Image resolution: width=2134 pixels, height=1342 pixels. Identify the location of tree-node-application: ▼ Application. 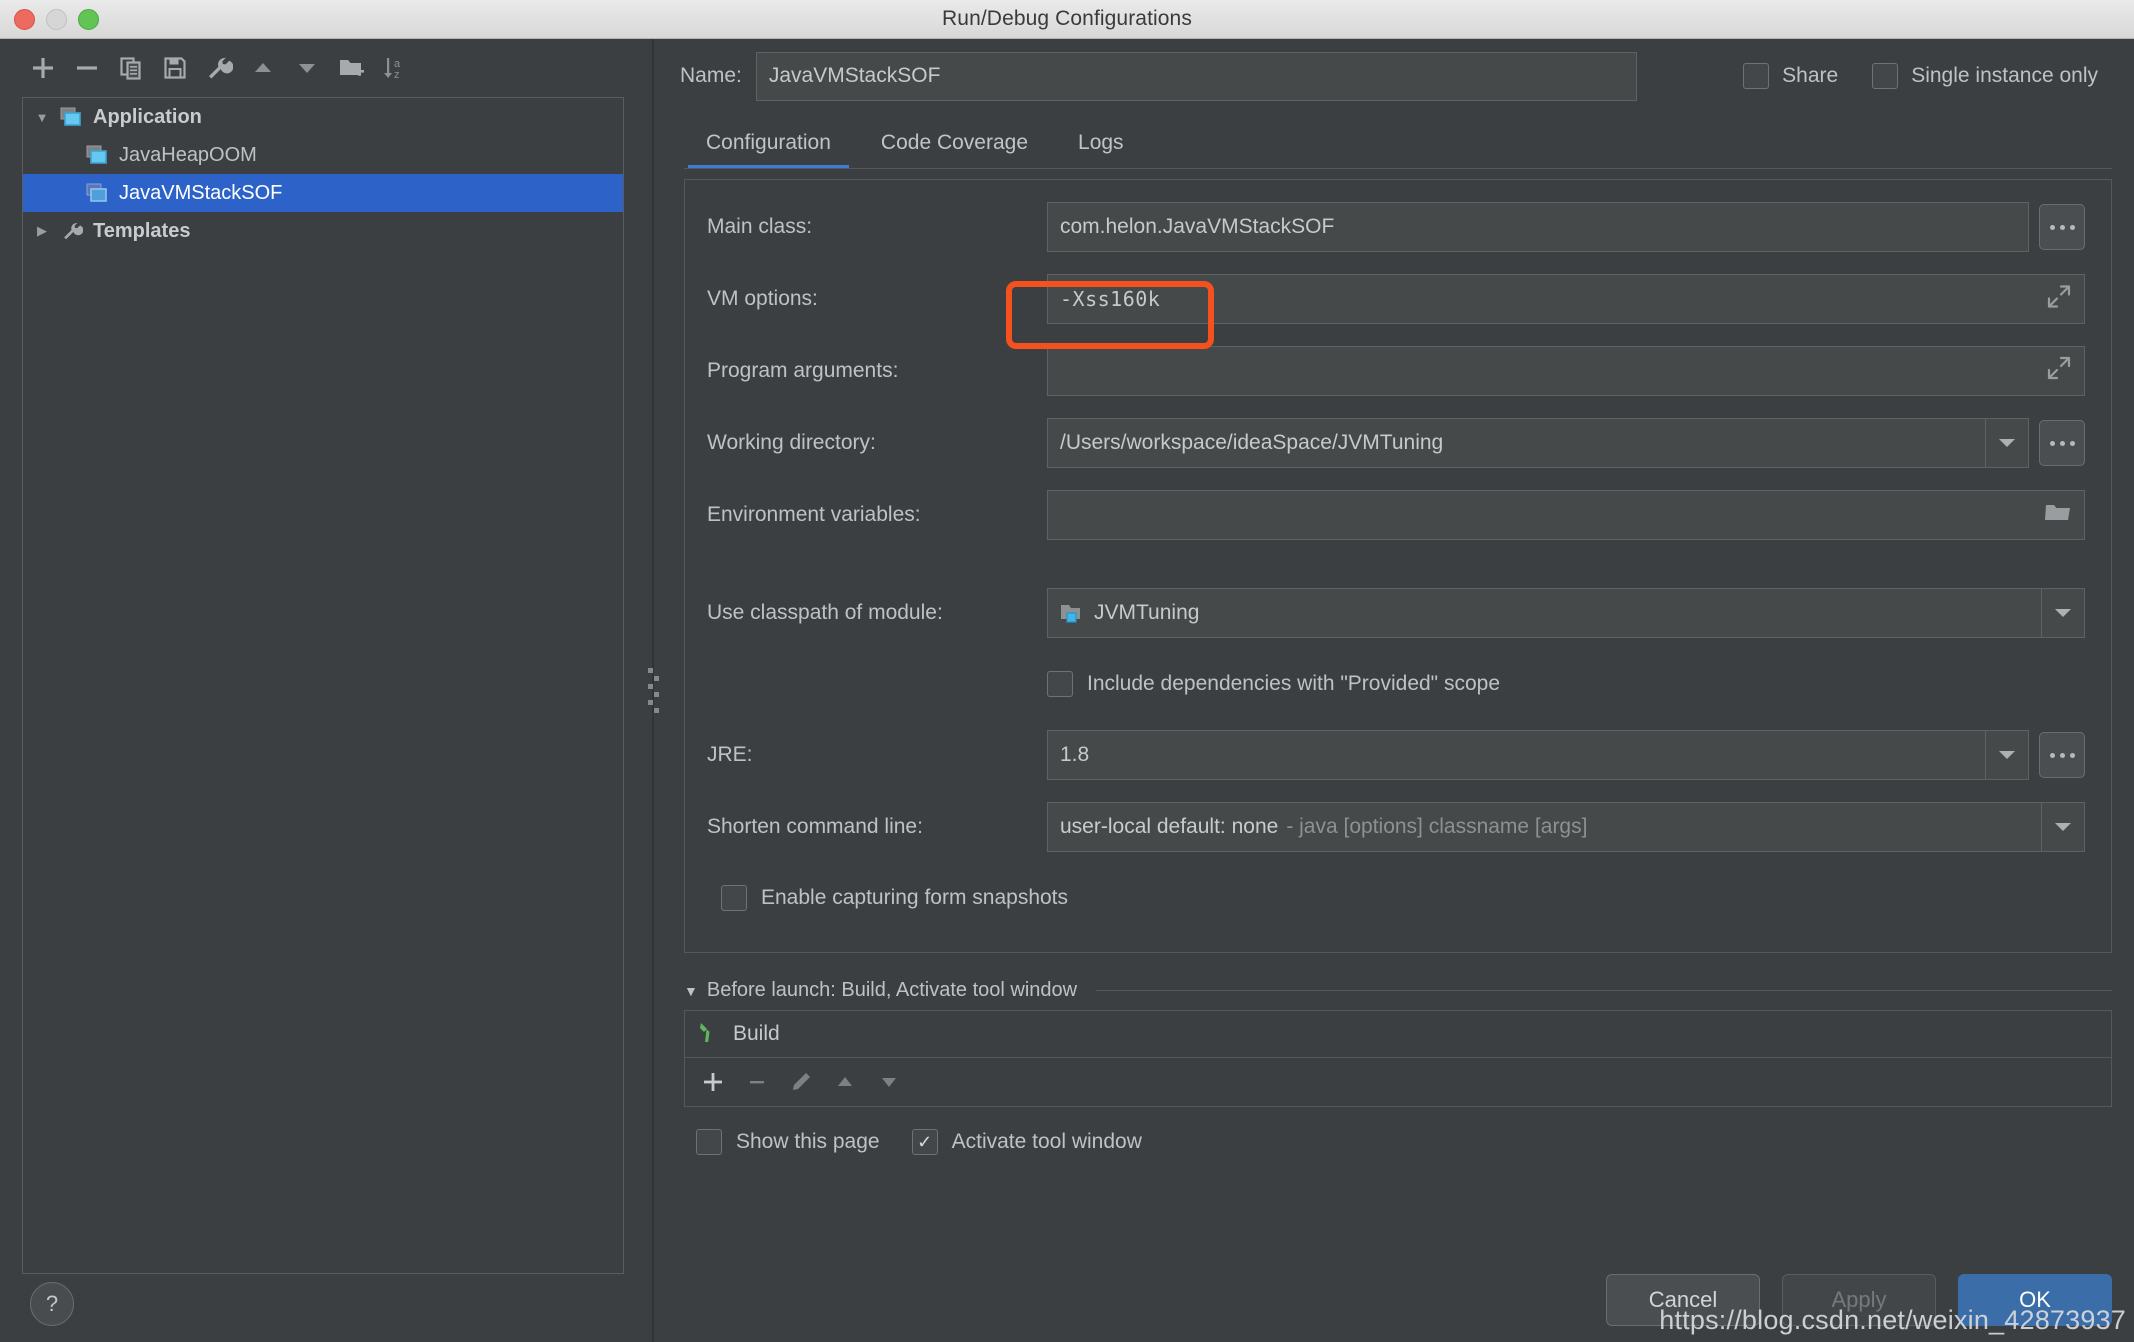
(323, 117).